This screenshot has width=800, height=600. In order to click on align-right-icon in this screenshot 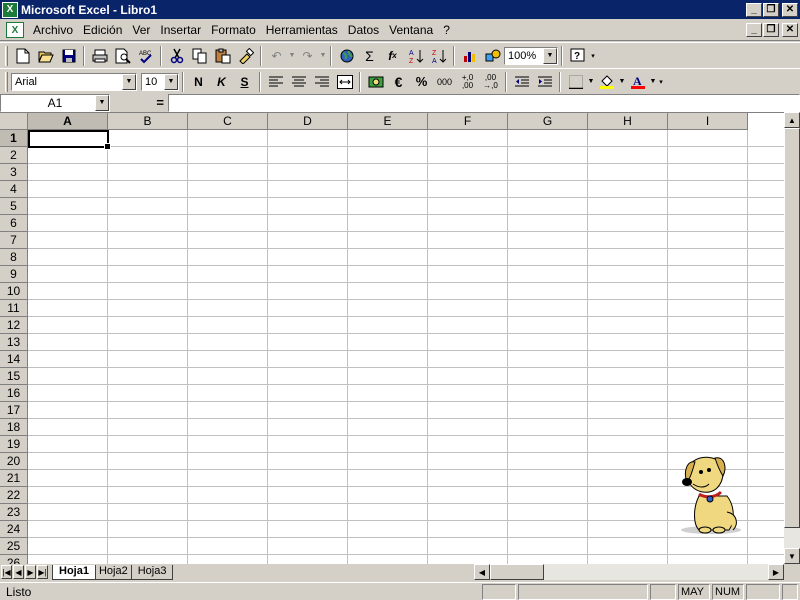, I will do `click(321, 82)`.